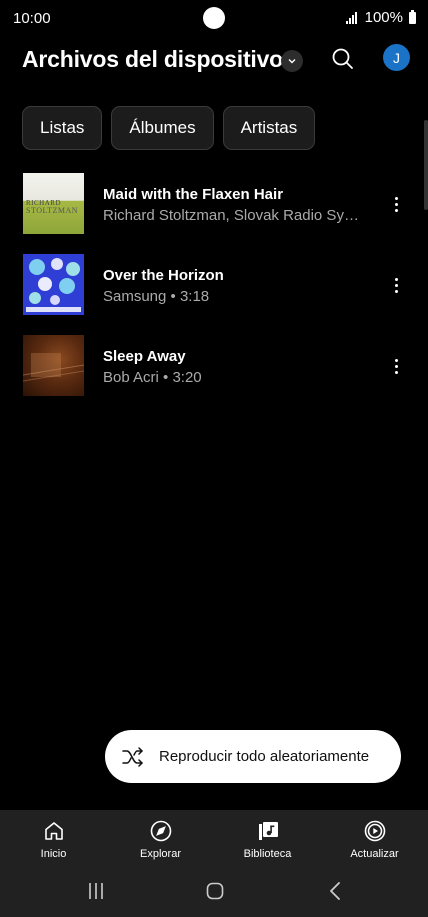 Image resolution: width=428 pixels, height=917 pixels. Describe the element at coordinates (396, 57) in the screenshot. I see `avatar: J` at that location.